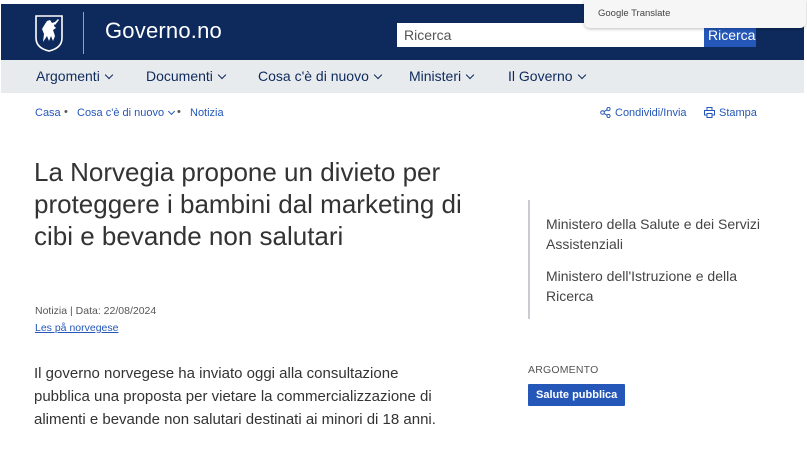 The image size is (807, 464). I want to click on sidebar-divider, so click(529, 259).